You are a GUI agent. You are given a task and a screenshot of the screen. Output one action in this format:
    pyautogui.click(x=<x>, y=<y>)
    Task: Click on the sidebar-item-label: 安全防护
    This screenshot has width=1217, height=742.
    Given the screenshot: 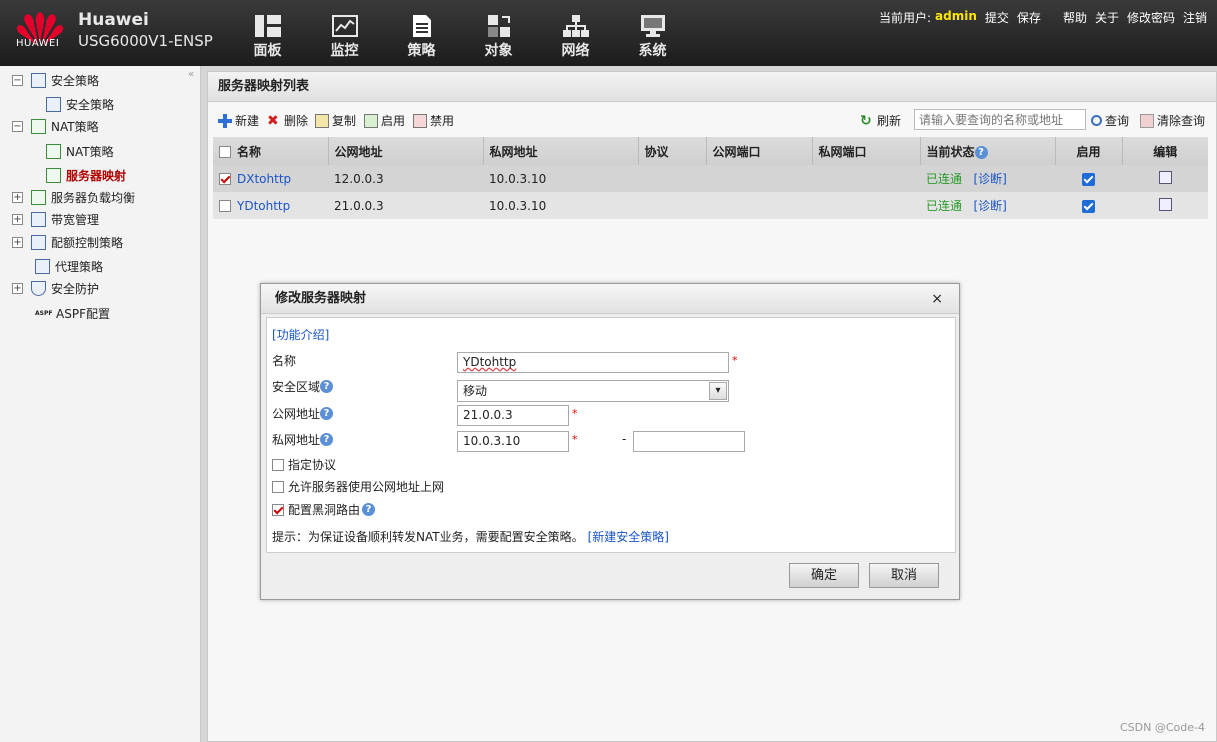 What is the action you would take?
    pyautogui.click(x=75, y=288)
    